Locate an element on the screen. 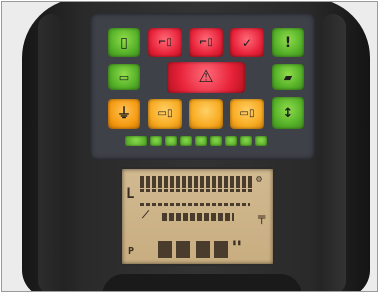 Image resolution: width=379 pixels, height=293 pixels. plug-icon: ⏚ is located at coordinates (124, 114).